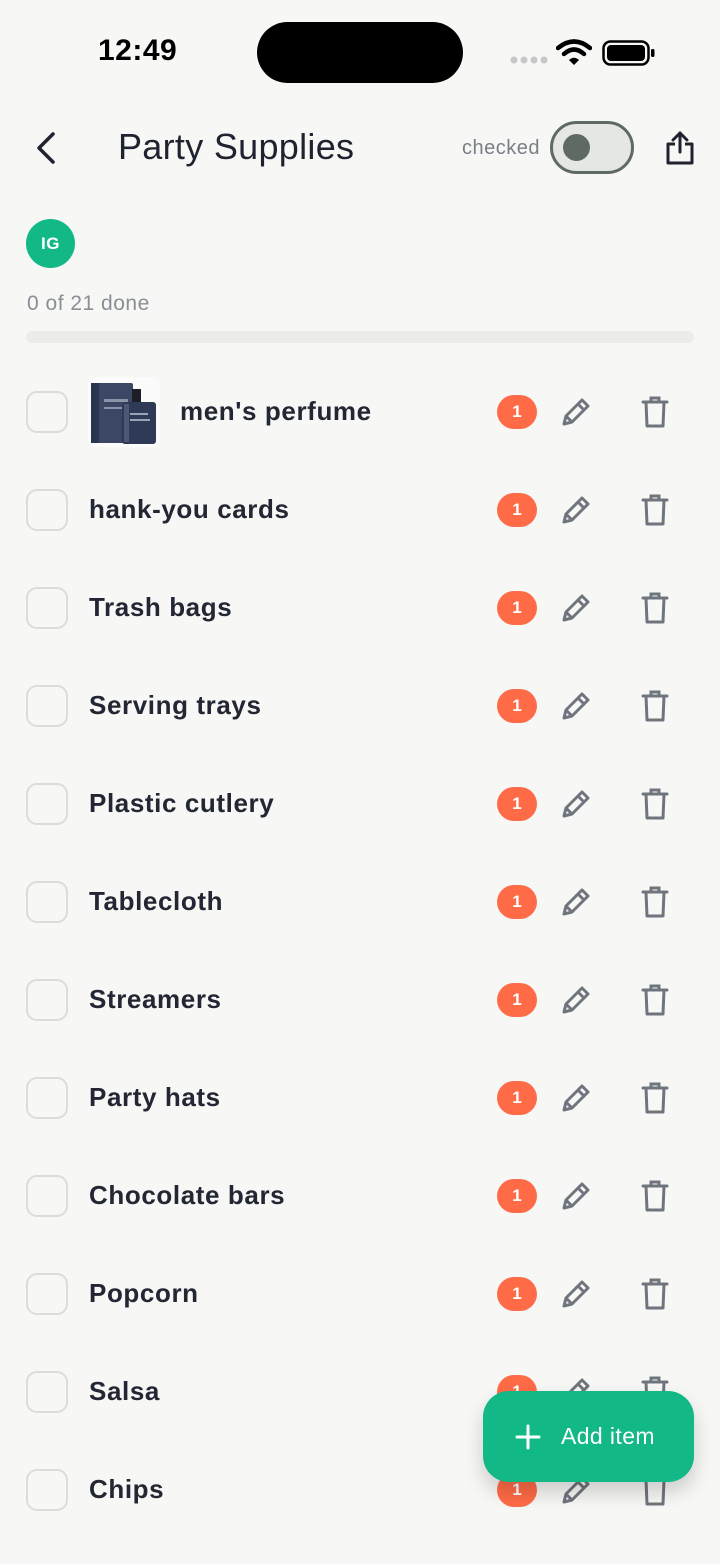  Describe the element at coordinates (50, 243) in the screenshot. I see `collaborator-avatar: IG` at that location.